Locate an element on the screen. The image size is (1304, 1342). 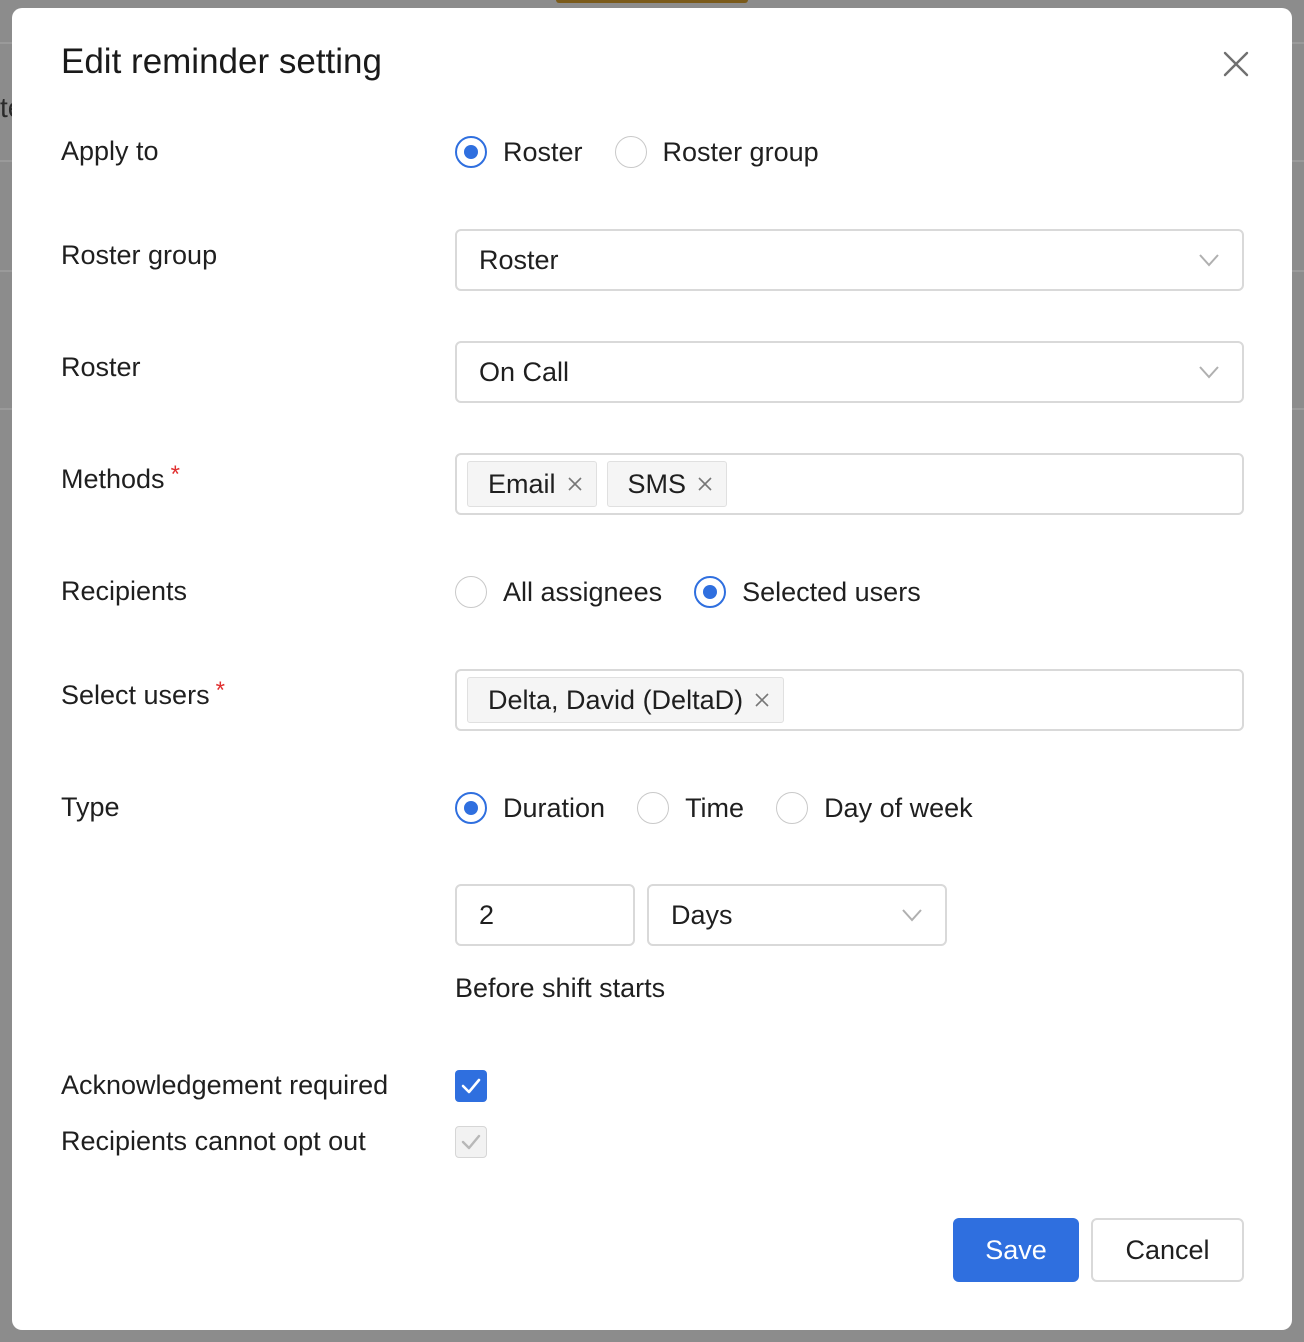
acknowledgement-label: Acknowledgement required is located at coordinates (225, 1085).